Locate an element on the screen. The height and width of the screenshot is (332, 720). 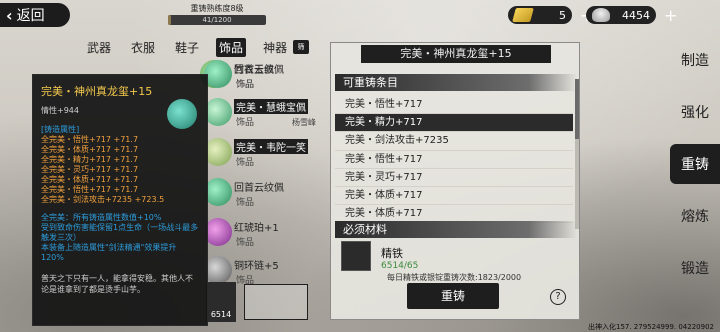
list-item: 完美・韦陀一笑 饰品 is located at coordinates (260, 155).